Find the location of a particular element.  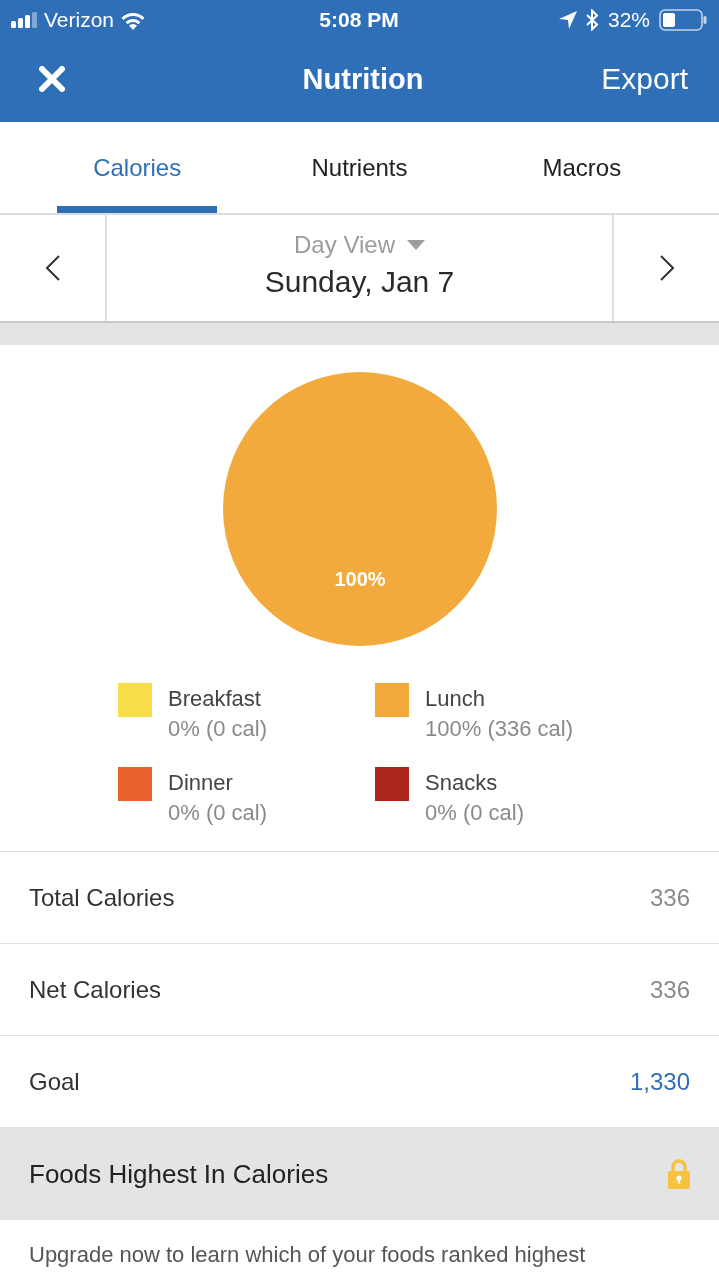

slice-value-label: 100% is located at coordinates (359, 578).